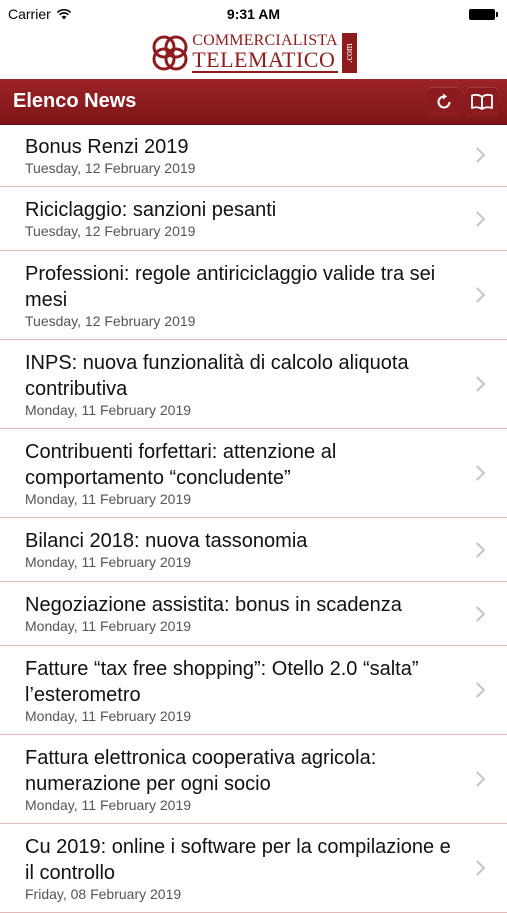  I want to click on news-title: Riciclaggio: sanzioni pesanti, so click(151, 210).